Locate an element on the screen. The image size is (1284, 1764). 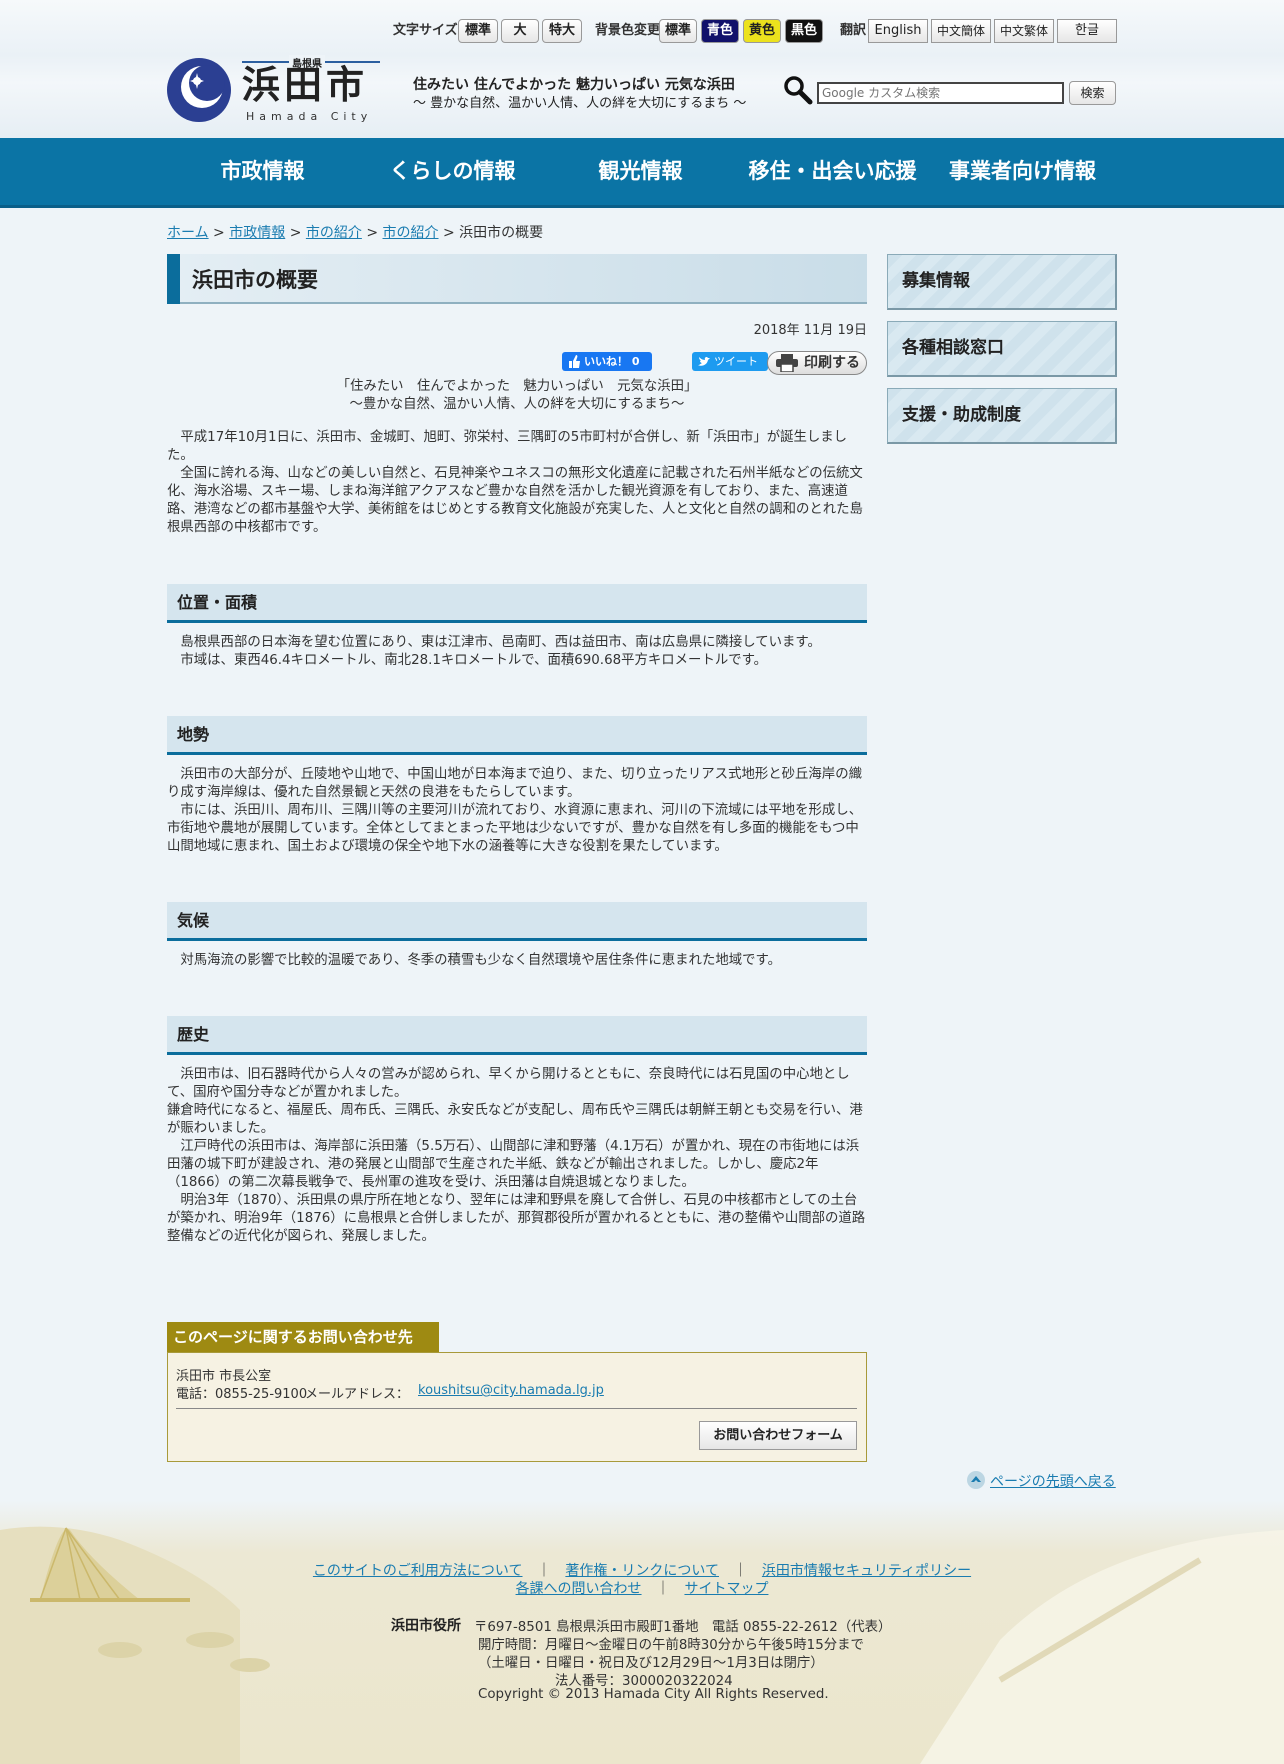
bg-yellow-button: 黄色 is located at coordinates (762, 31).